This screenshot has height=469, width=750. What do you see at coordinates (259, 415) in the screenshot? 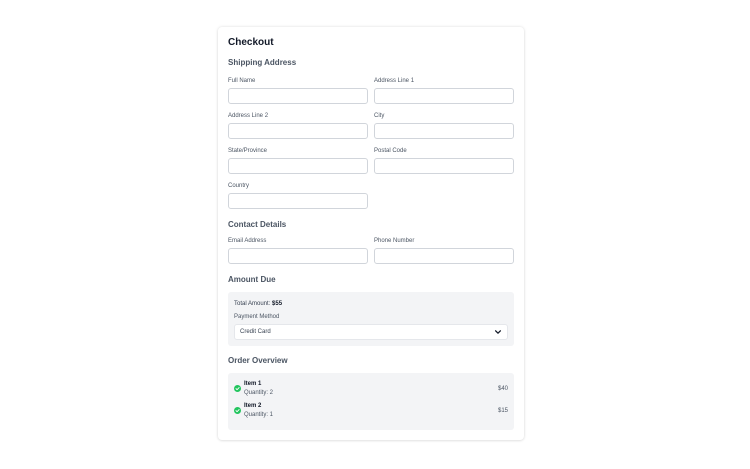
I see `item-quantity: Quantity: 1` at bounding box center [259, 415].